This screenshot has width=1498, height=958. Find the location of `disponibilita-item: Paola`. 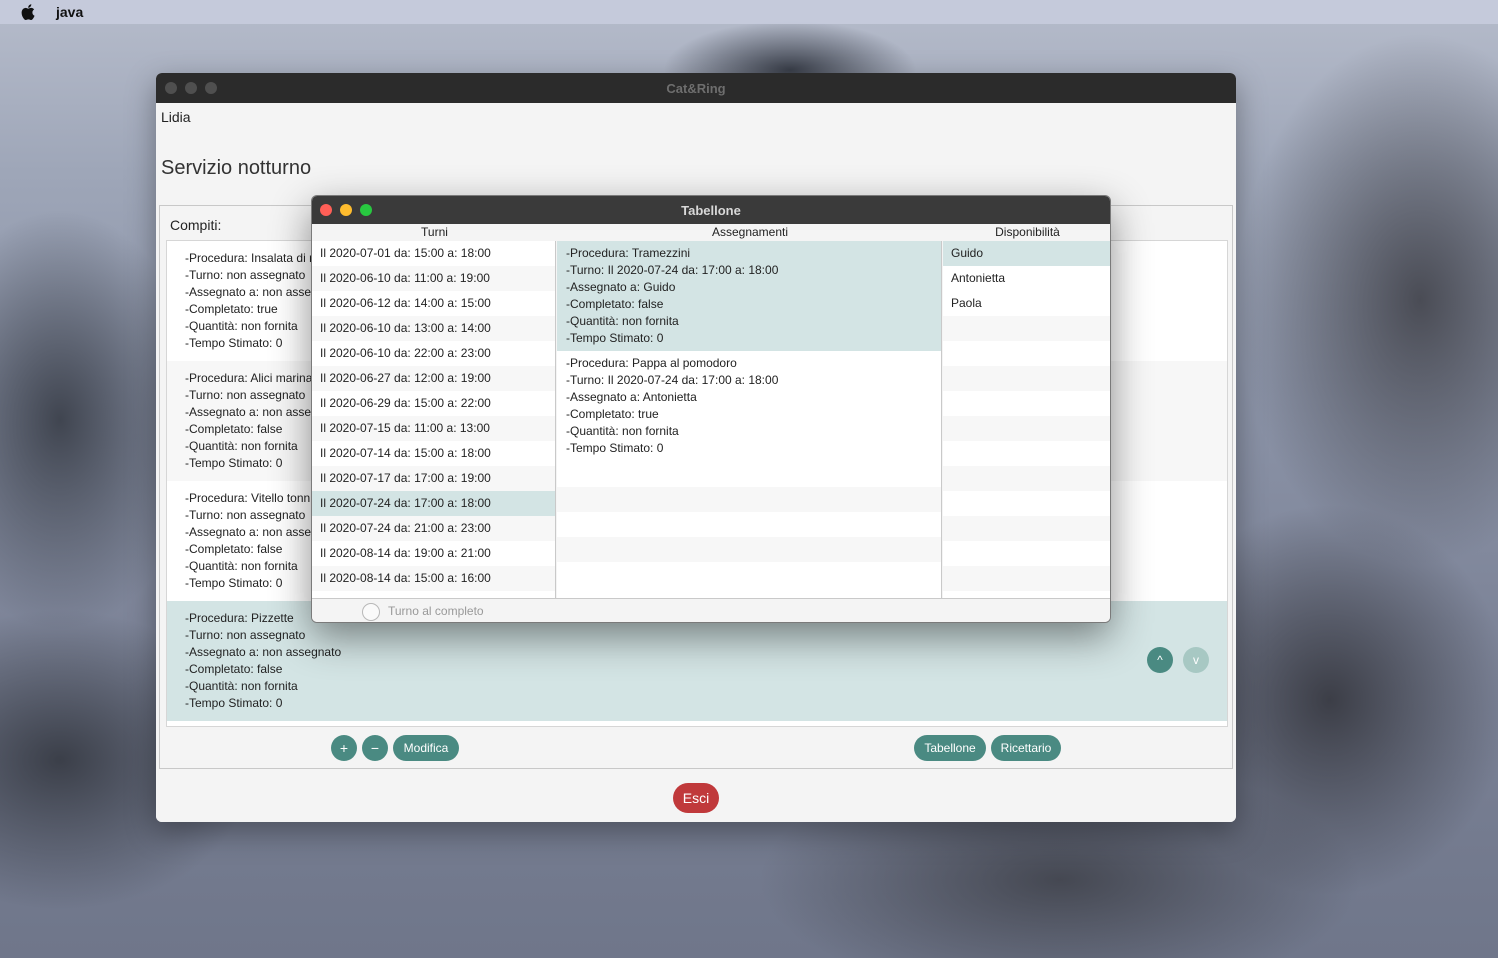

disponibilita-item: Paola is located at coordinates (1026, 303).